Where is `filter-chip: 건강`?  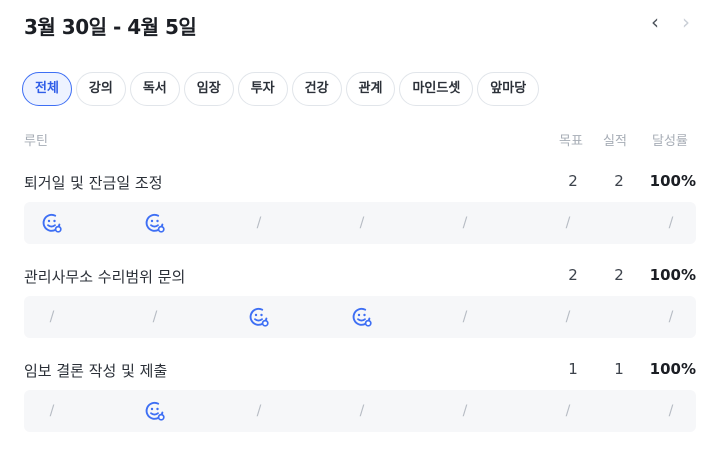 filter-chip: 건강 is located at coordinates (316, 89).